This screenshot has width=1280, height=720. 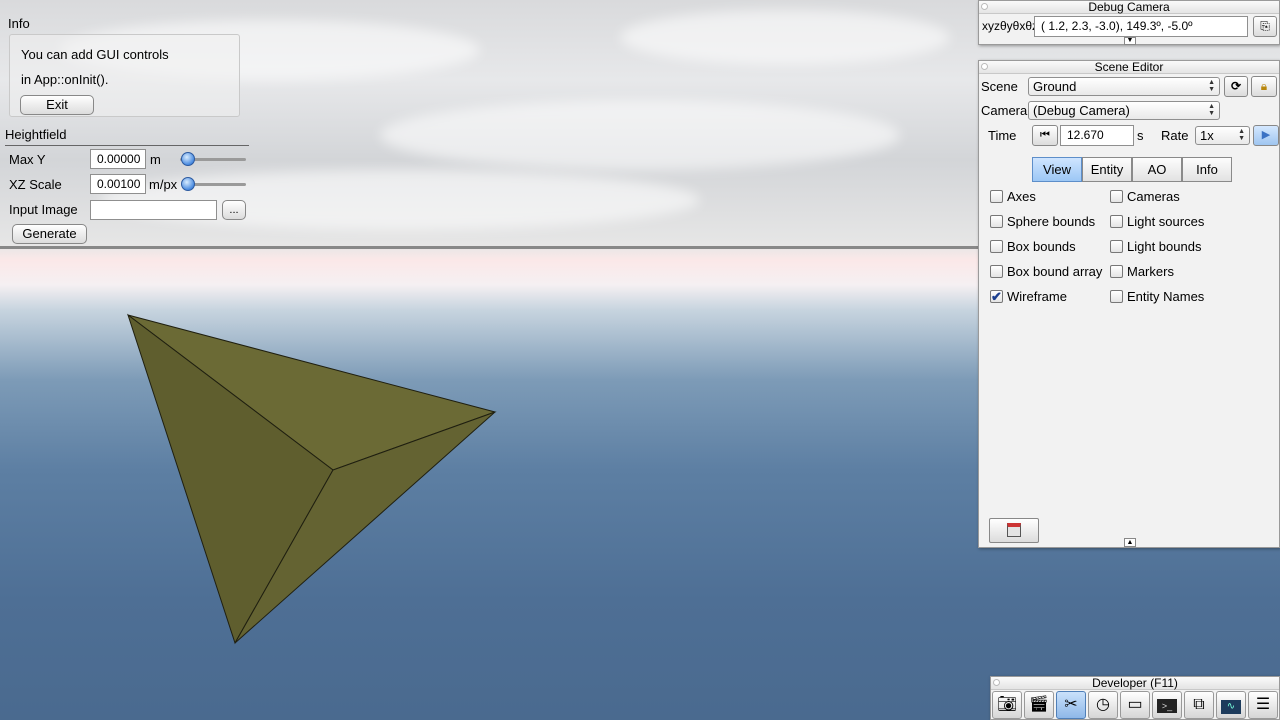 I want to click on time-field: 12.670, so click(x=1097, y=135).